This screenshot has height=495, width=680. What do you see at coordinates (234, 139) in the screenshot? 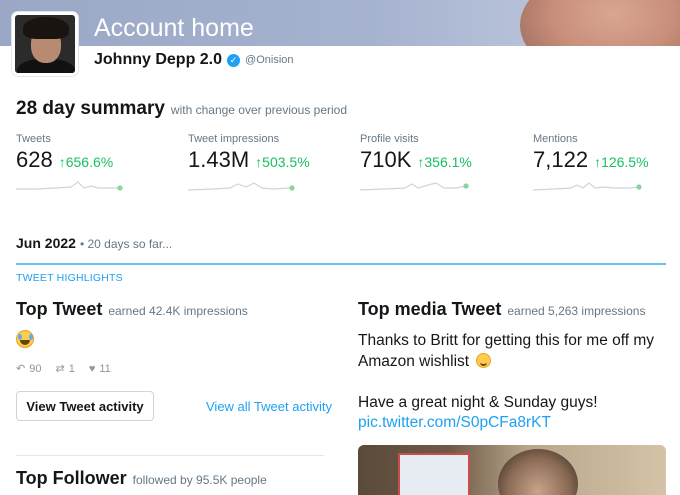
I see `stat-label: Tweet impressions` at bounding box center [234, 139].